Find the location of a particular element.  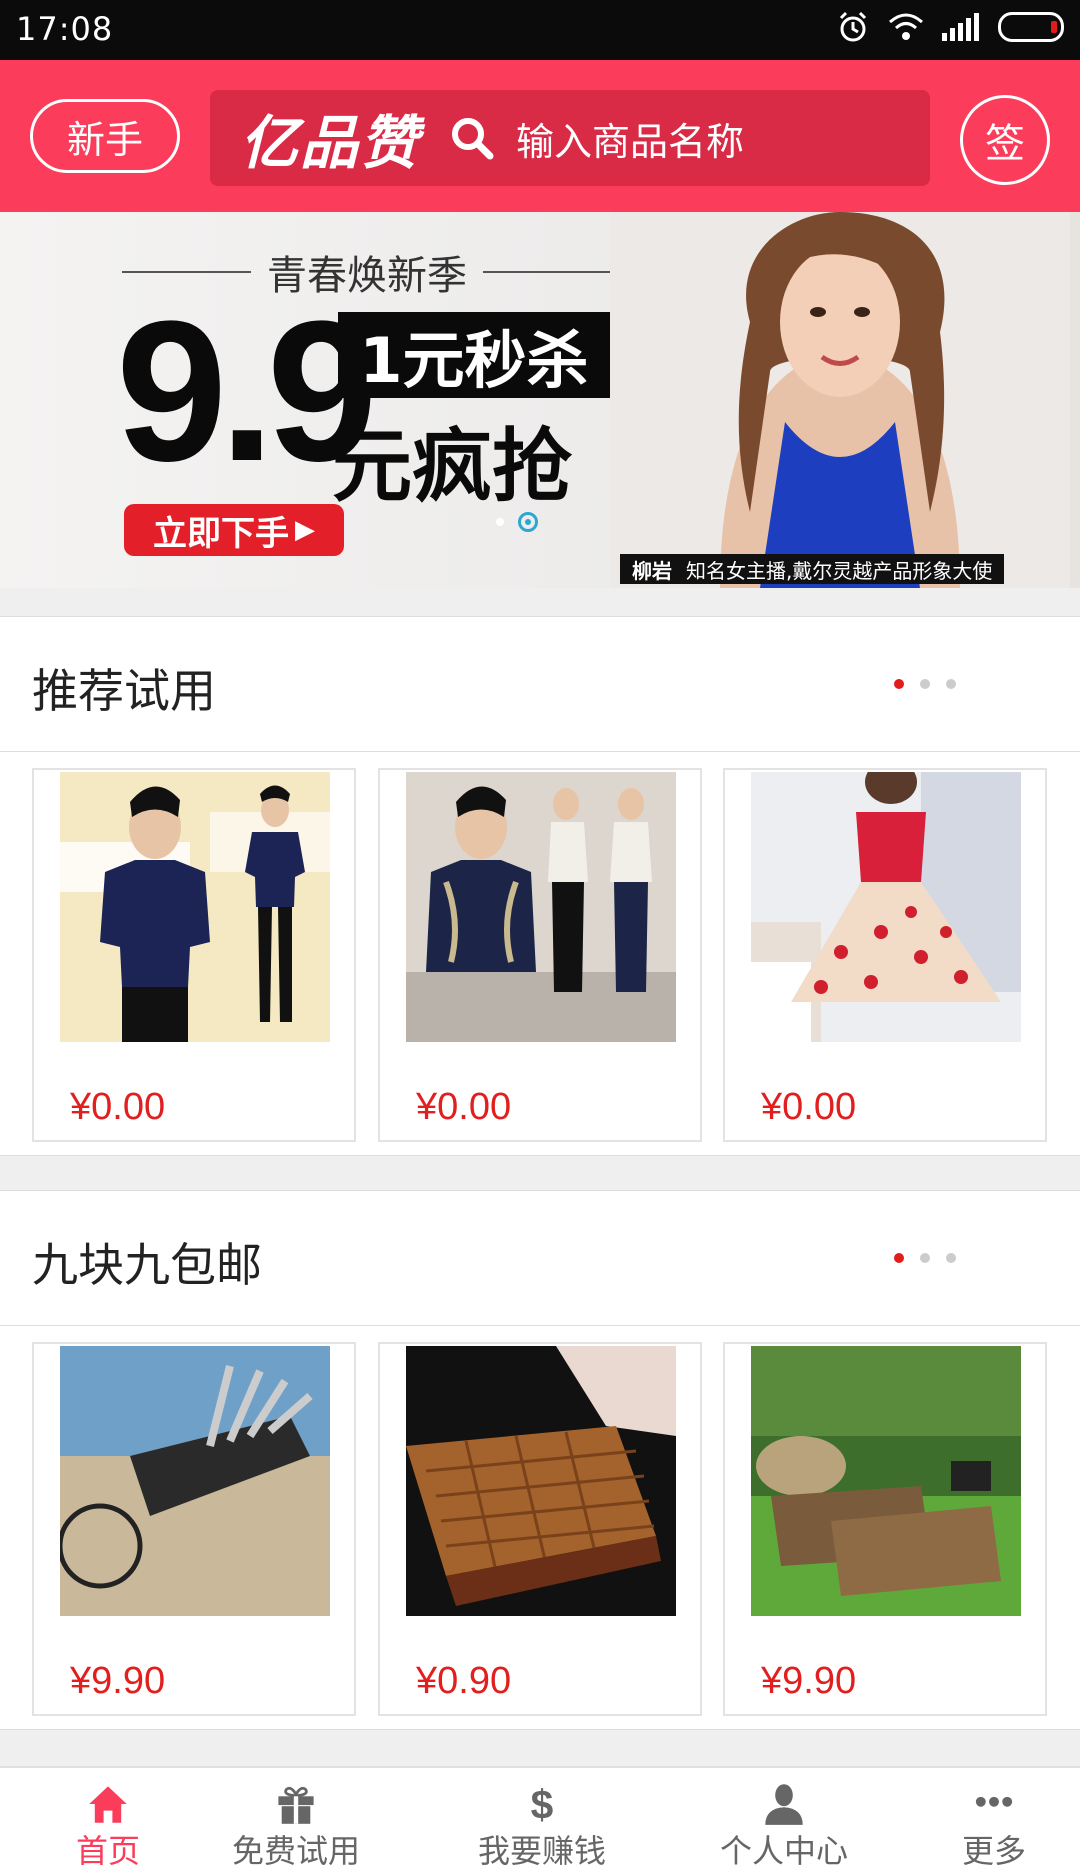

status-icons is located at coordinates (950, 27).